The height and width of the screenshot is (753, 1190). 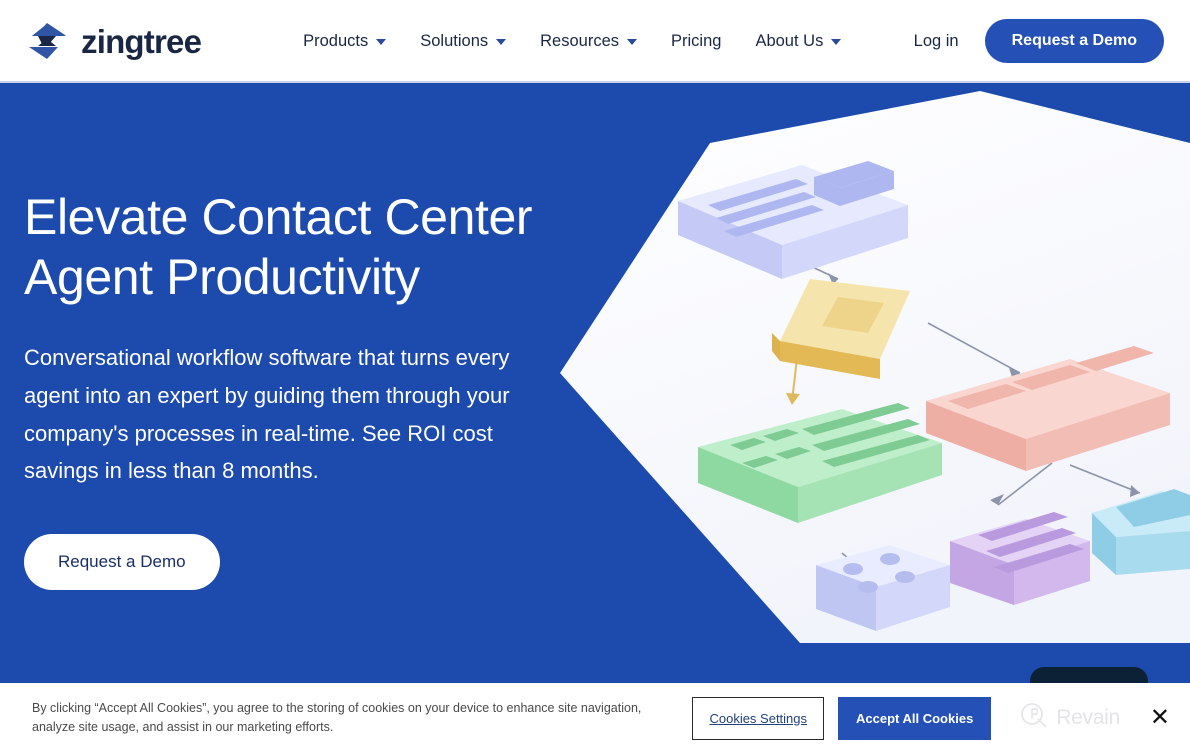 I want to click on cookies-settings-button: Cookies Settings, so click(x=758, y=718).